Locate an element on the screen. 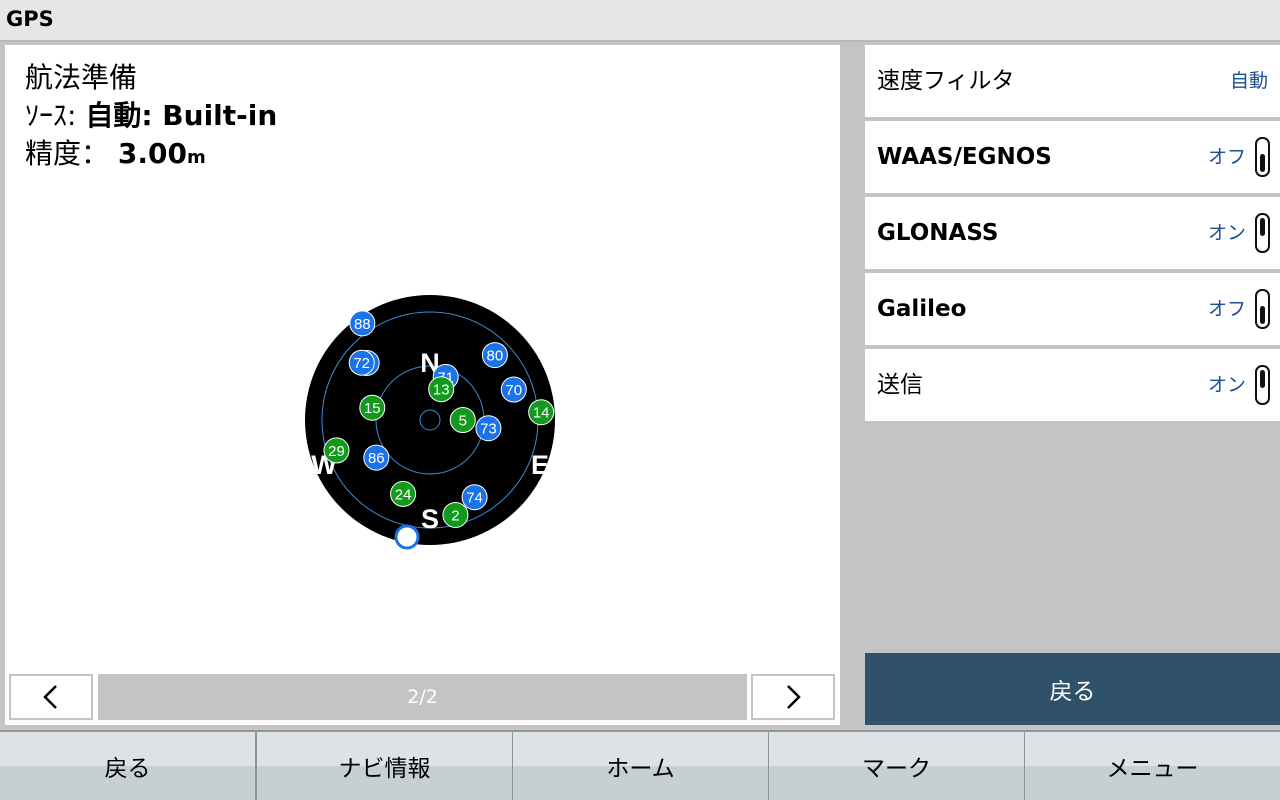 The height and width of the screenshot is (800, 1280). satellite-24: 24 is located at coordinates (403, 493).